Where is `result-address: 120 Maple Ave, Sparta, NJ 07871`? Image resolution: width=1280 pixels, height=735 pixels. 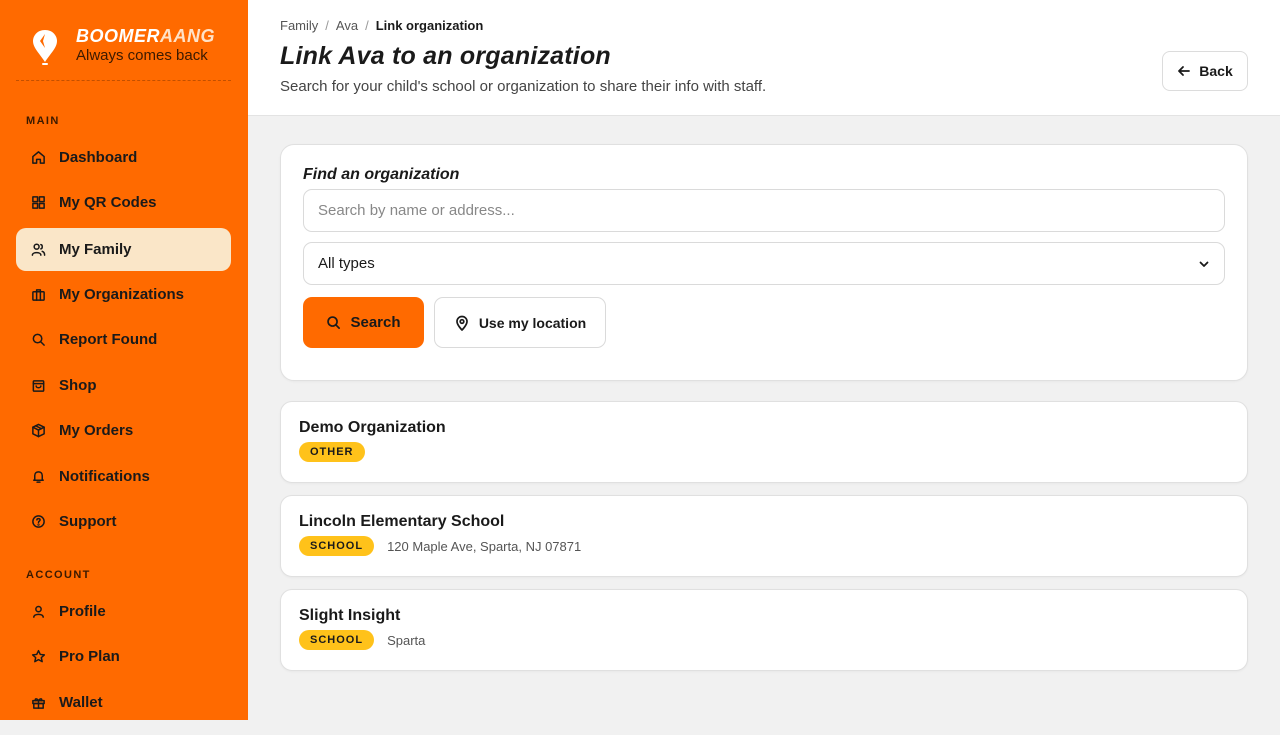 result-address: 120 Maple Ave, Sparta, NJ 07871 is located at coordinates (484, 546).